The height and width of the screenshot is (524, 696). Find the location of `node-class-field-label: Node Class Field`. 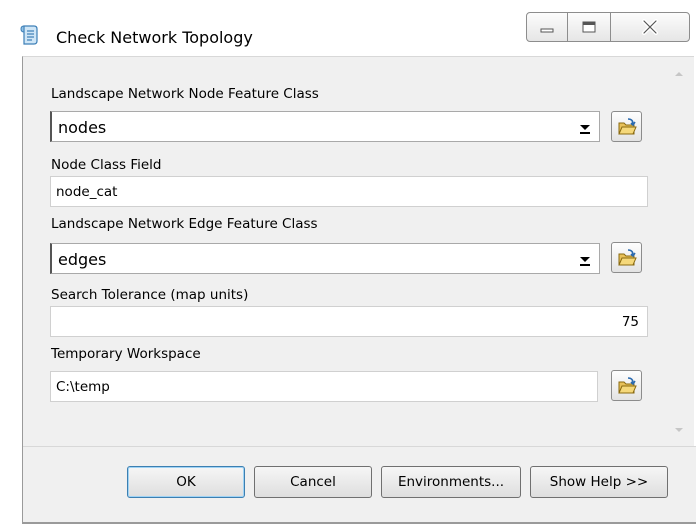

node-class-field-label: Node Class Field is located at coordinates (106, 165).